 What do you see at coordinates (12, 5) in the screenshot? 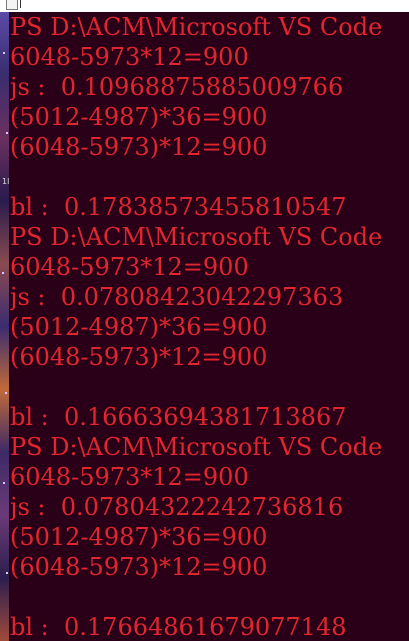
I see `window-icon` at bounding box center [12, 5].